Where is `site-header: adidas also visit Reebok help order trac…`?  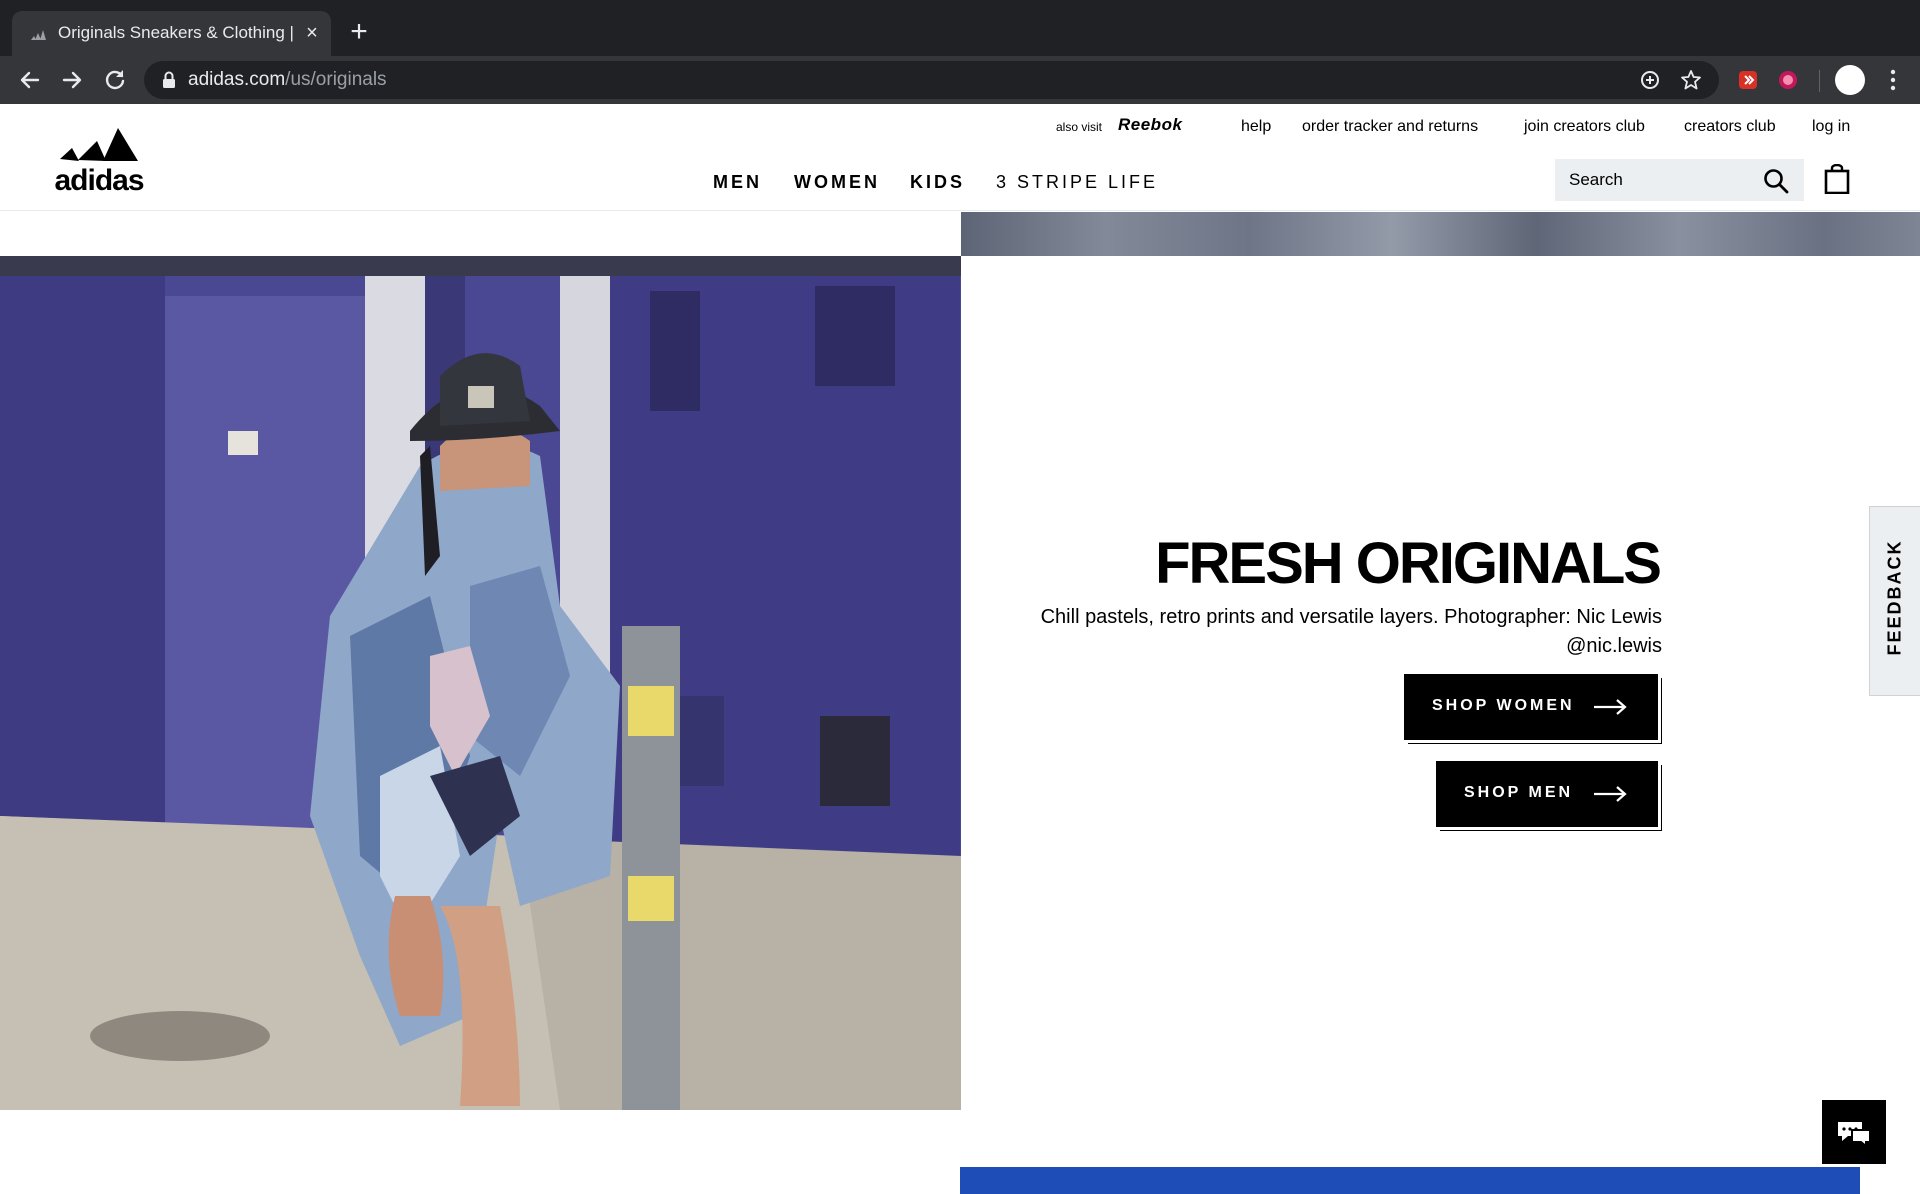 site-header: adidas also visit Reebok help order trac… is located at coordinates (960, 157).